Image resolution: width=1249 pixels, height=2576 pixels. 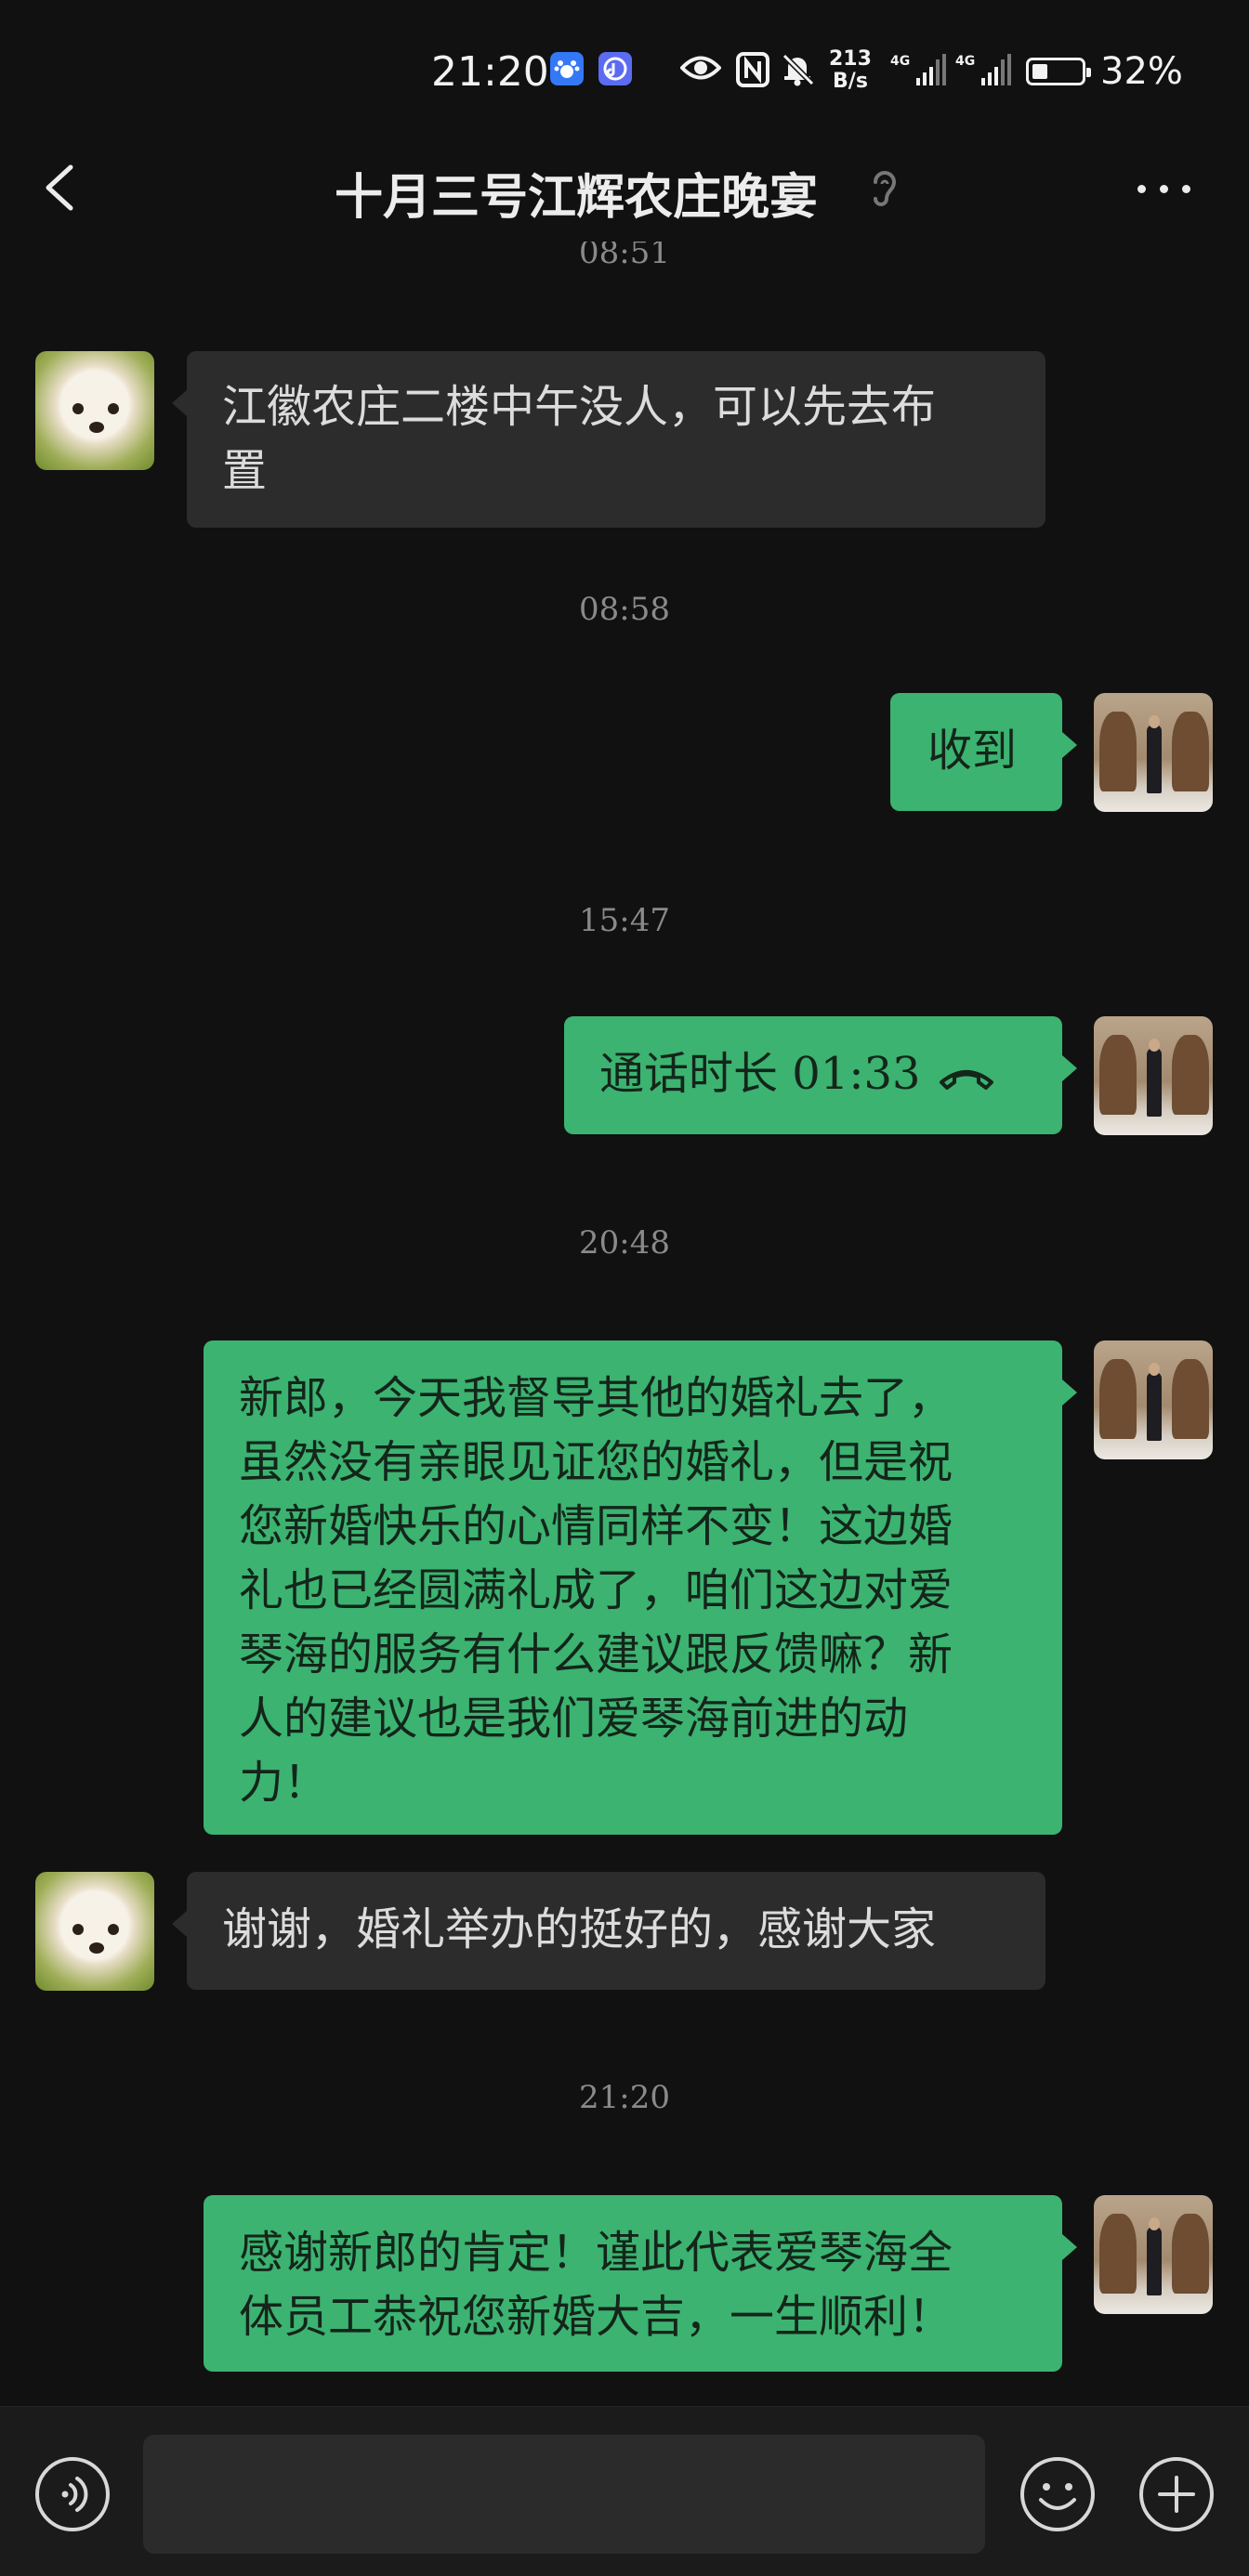 I want to click on message-timestamp: 15:47, so click(x=624, y=920).